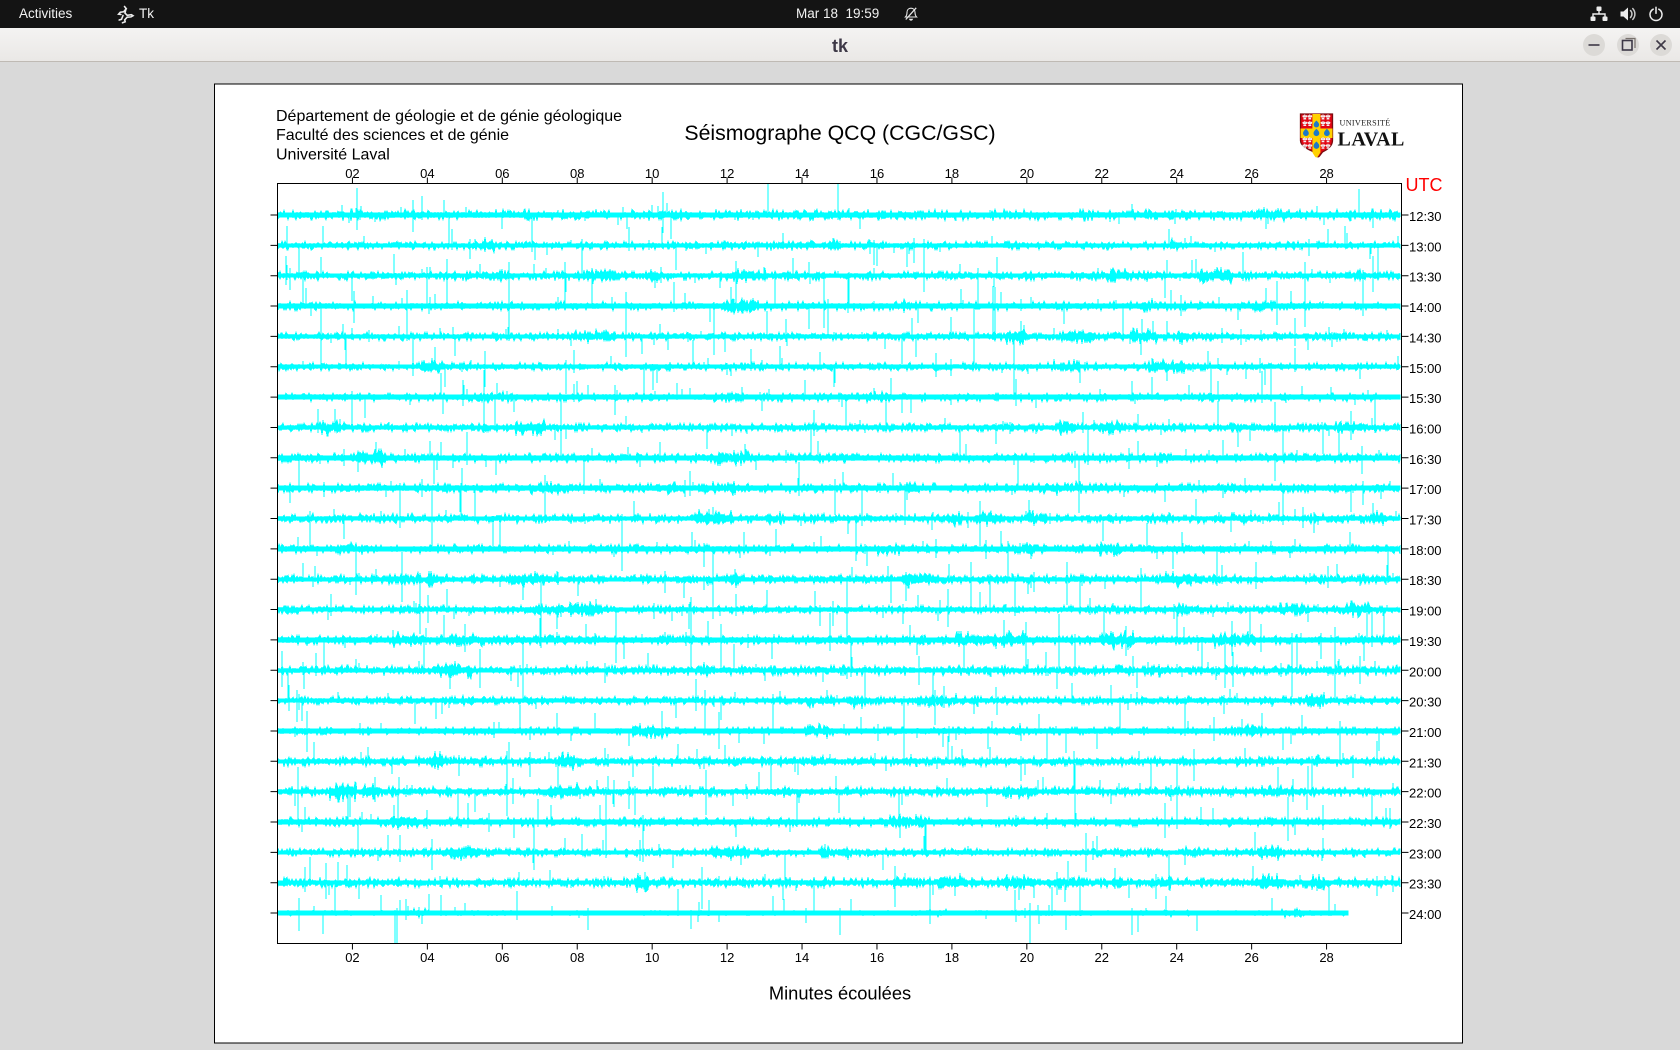  Describe the element at coordinates (1425, 671) in the screenshot. I see `svg-text: 20:00` at that location.